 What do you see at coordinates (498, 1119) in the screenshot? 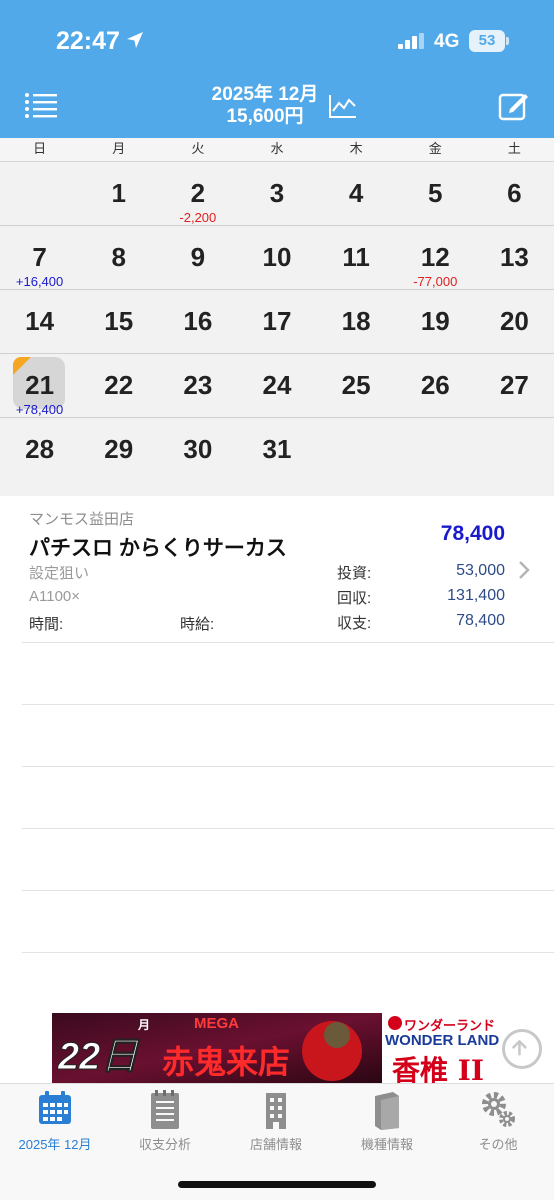
I see `tab-other: その他` at bounding box center [498, 1119].